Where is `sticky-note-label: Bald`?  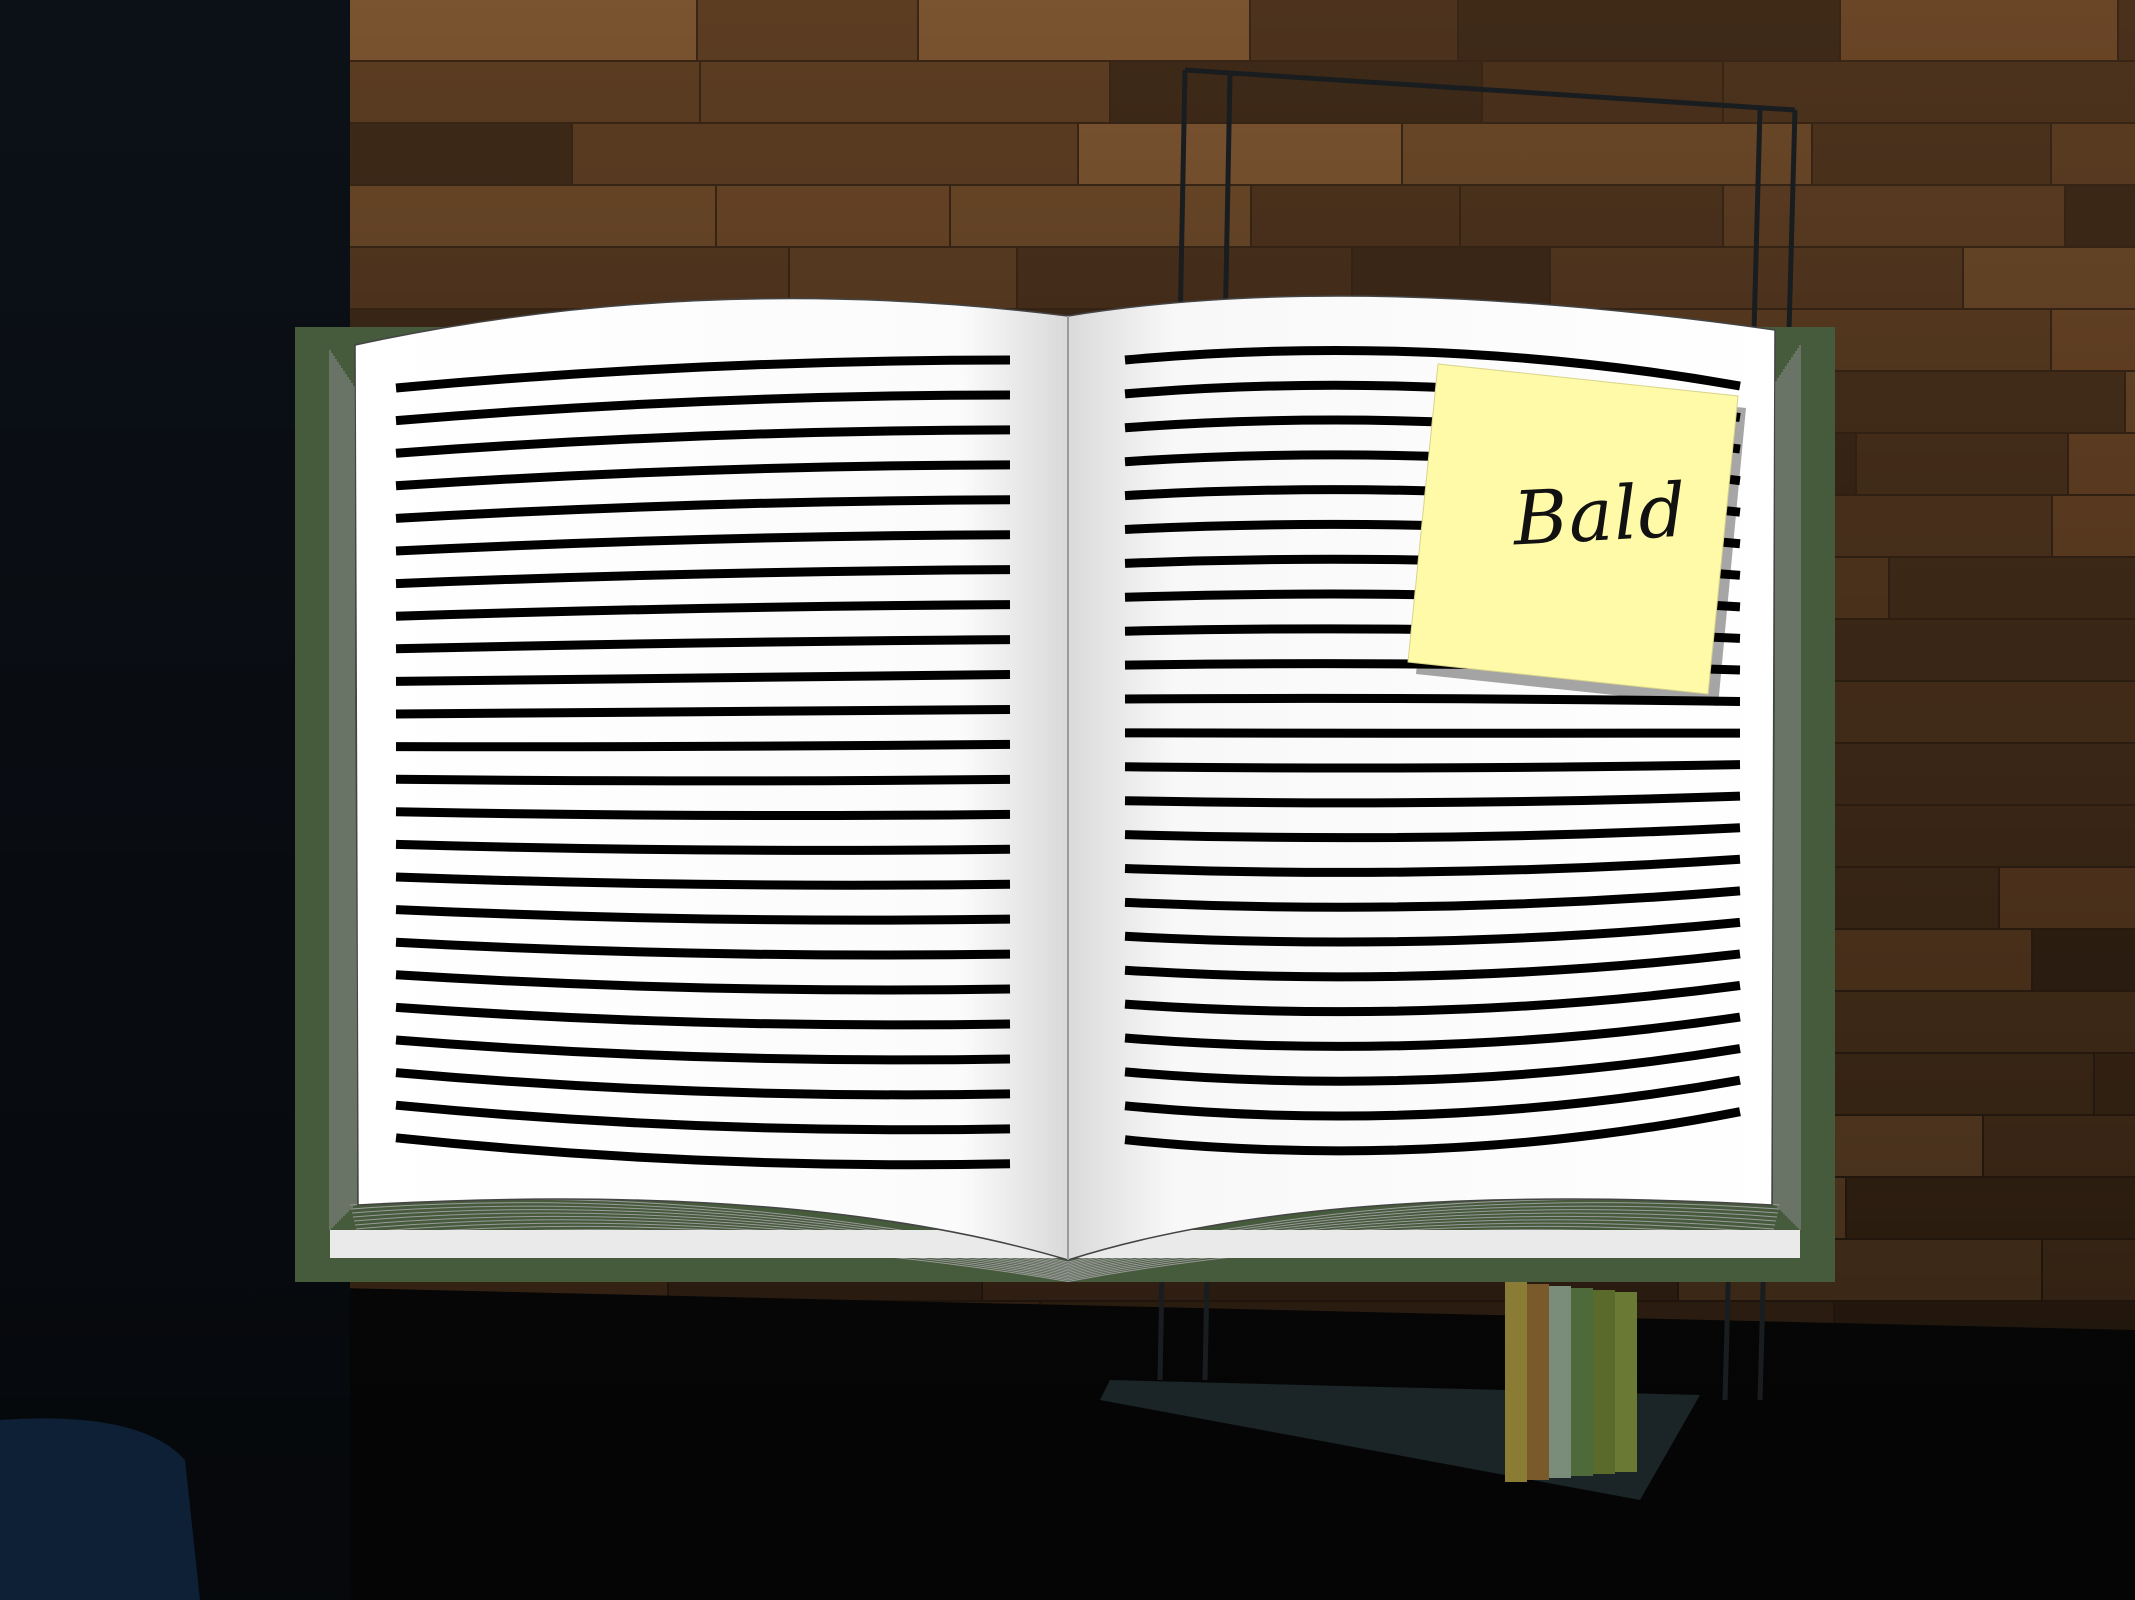 sticky-note-label: Bald is located at coordinates (1600, 515).